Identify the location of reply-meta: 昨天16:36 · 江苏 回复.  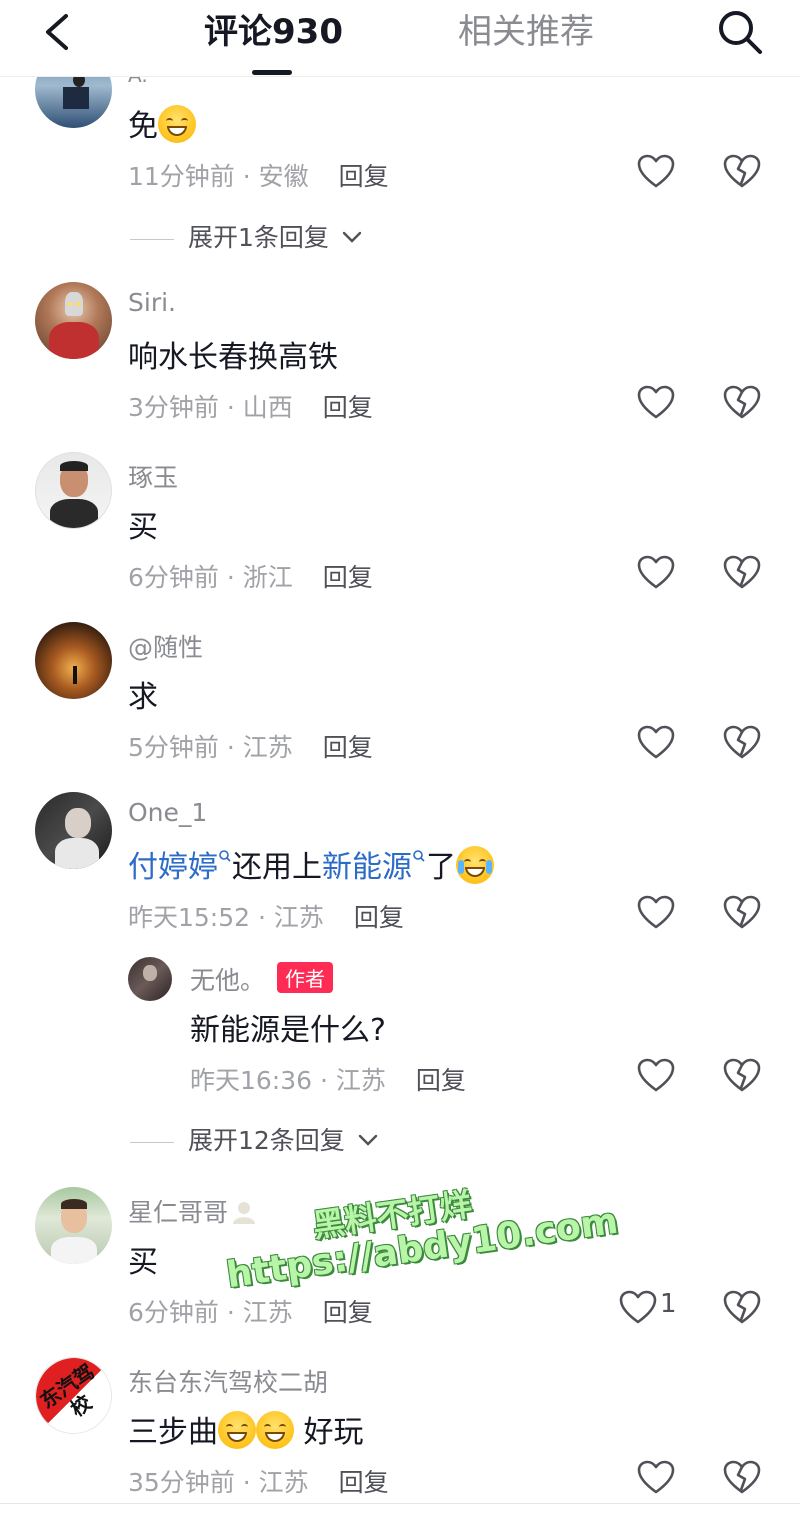
(328, 1079).